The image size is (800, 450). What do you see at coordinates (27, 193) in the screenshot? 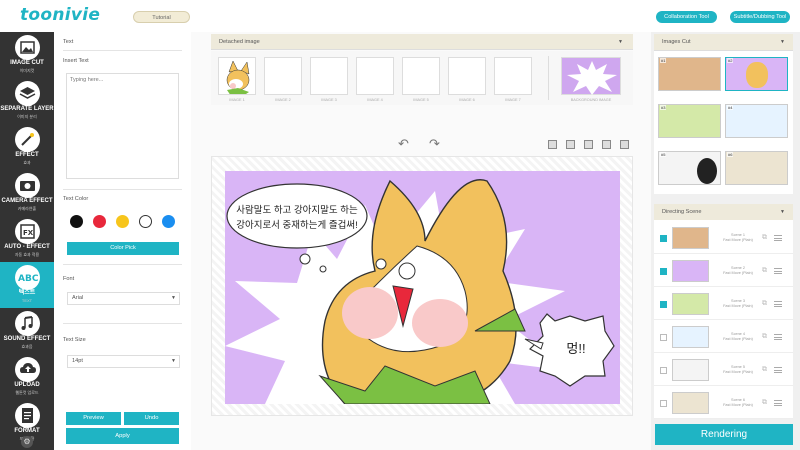
I see `nav-camera-effect: CAMERA EFFECT 카메라연출` at bounding box center [27, 193].